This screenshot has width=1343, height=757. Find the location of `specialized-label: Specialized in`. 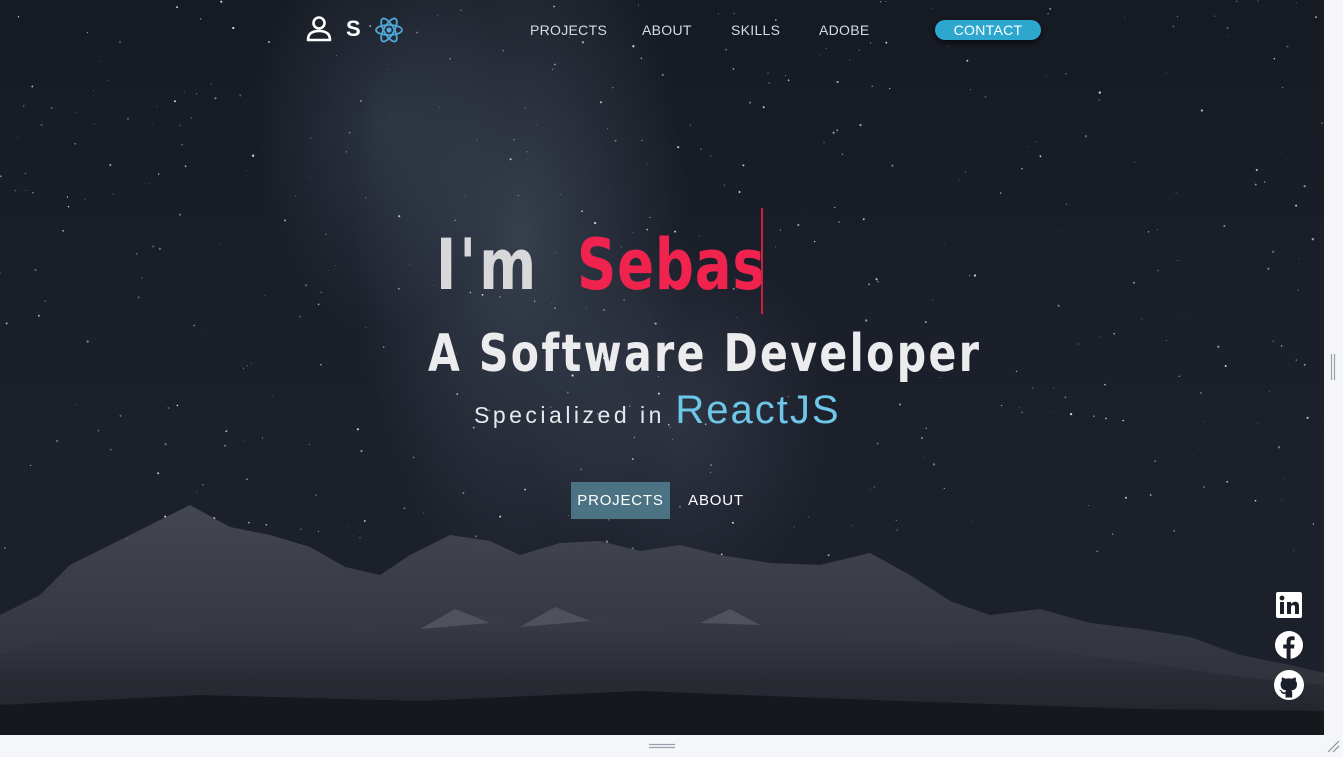

specialized-label: Specialized in is located at coordinates (569, 415).